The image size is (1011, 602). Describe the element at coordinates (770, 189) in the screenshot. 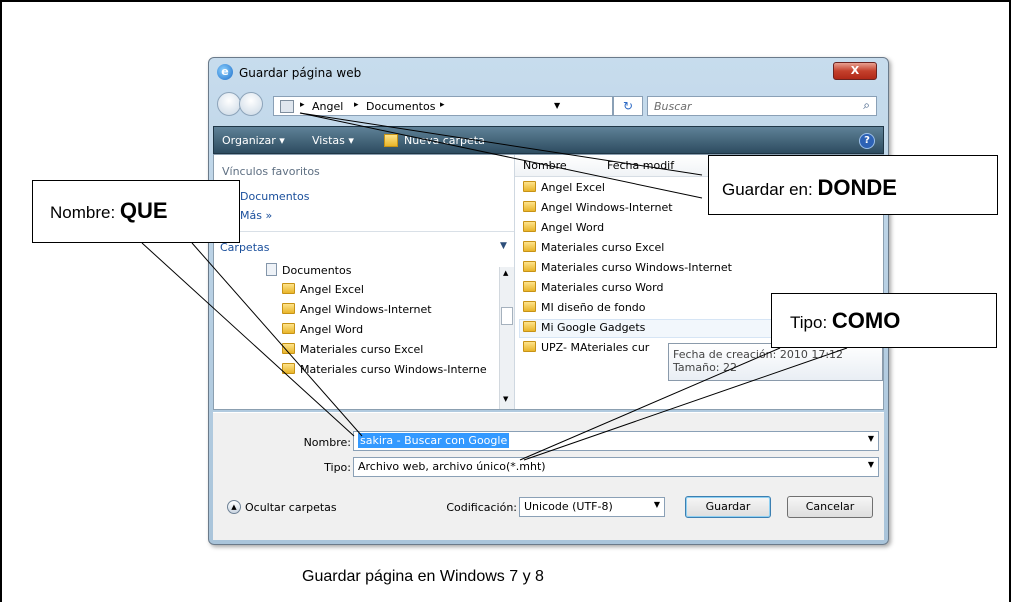

I see `callout-prefix: Guardar en:` at that location.